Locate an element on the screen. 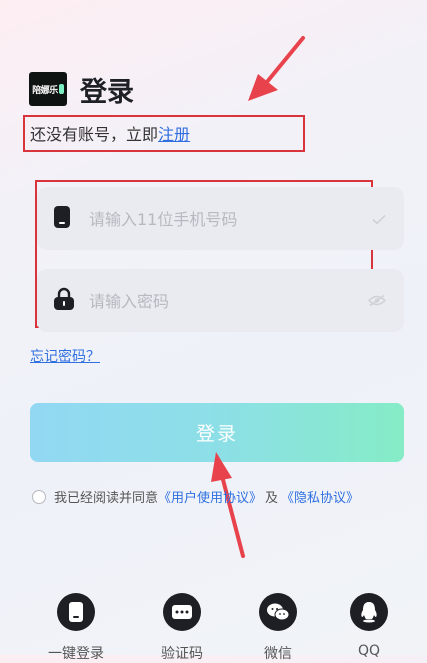 The height and width of the screenshot is (663, 427). agreement-and: 及 is located at coordinates (272, 498).